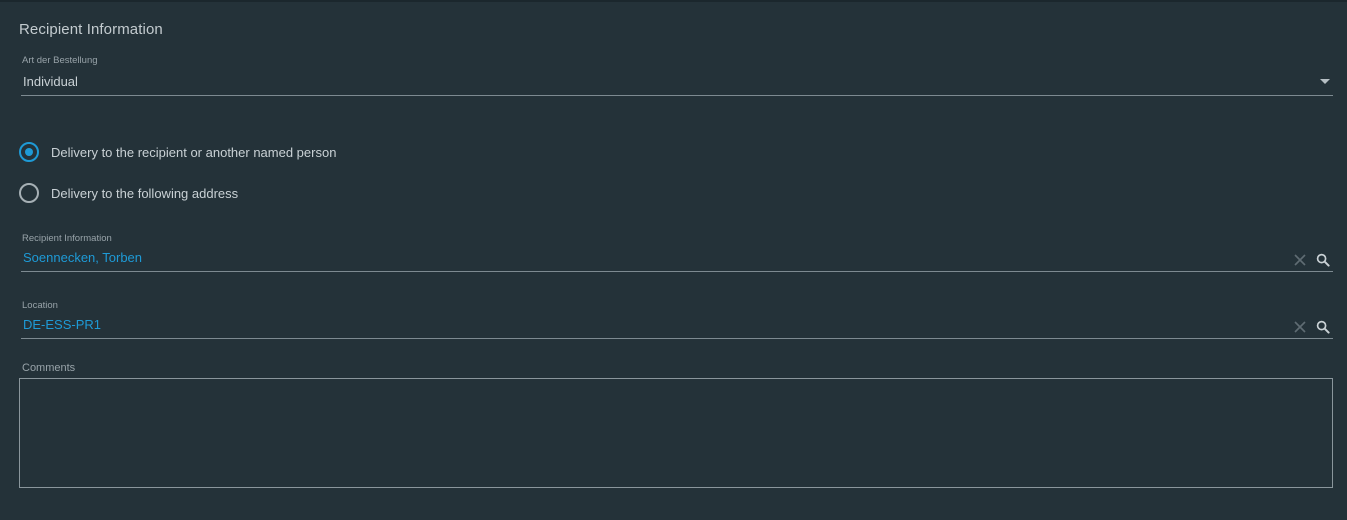 The image size is (1347, 520). Describe the element at coordinates (1325, 81) in the screenshot. I see `chevron-down-icon` at that location.